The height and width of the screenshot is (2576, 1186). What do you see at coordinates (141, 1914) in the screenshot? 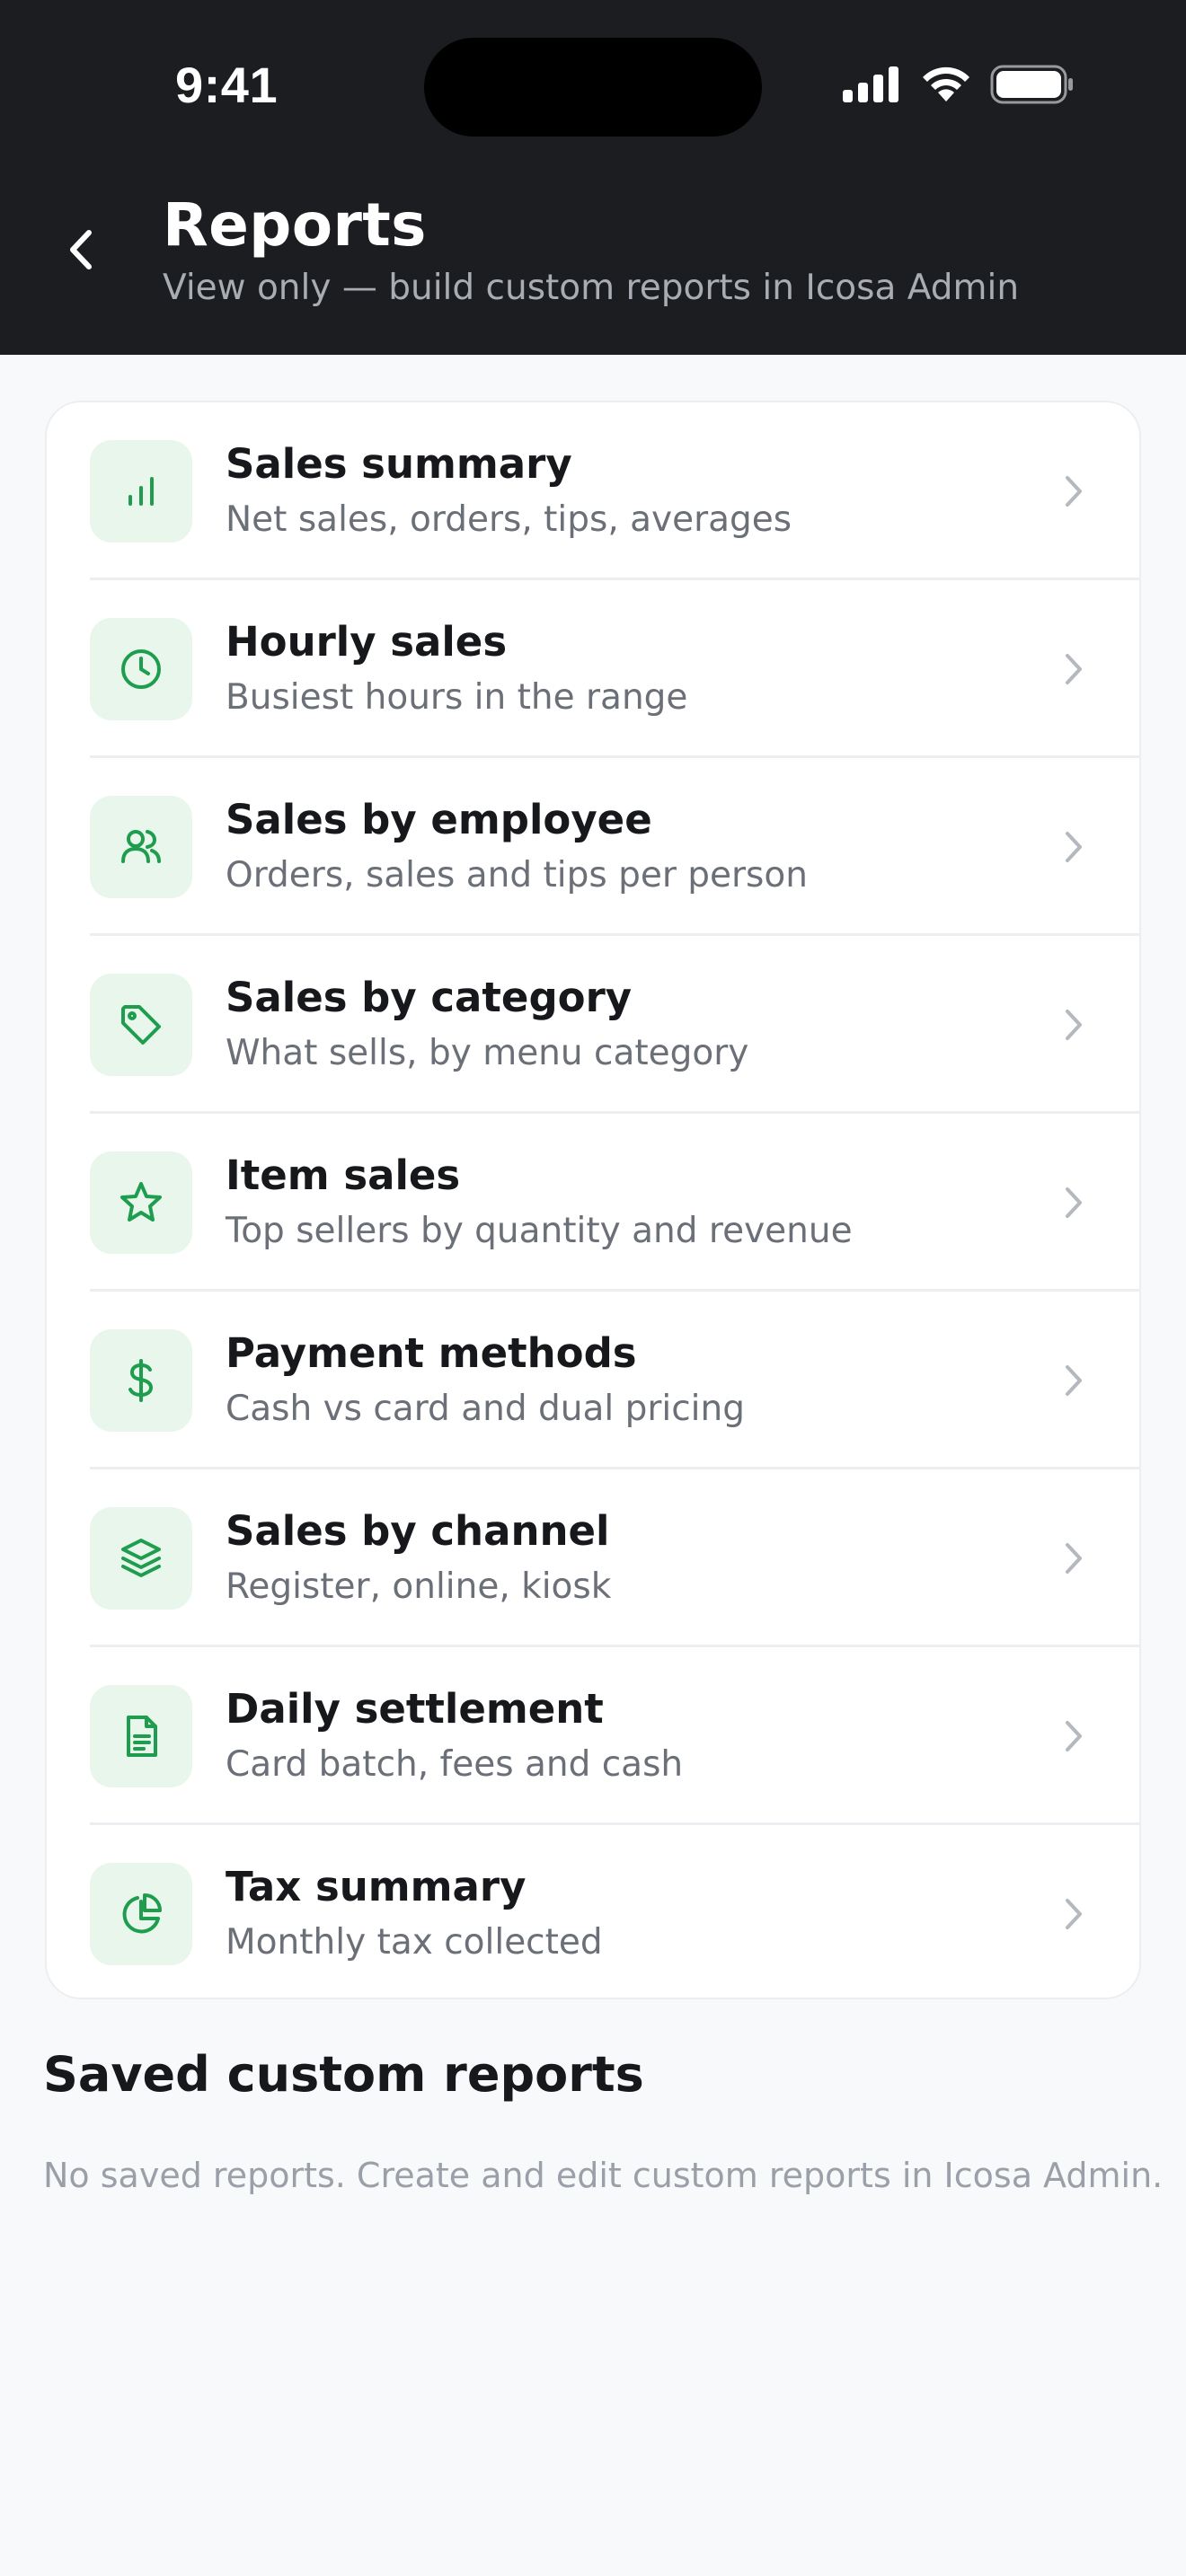
I see `pie-chart-icon` at bounding box center [141, 1914].